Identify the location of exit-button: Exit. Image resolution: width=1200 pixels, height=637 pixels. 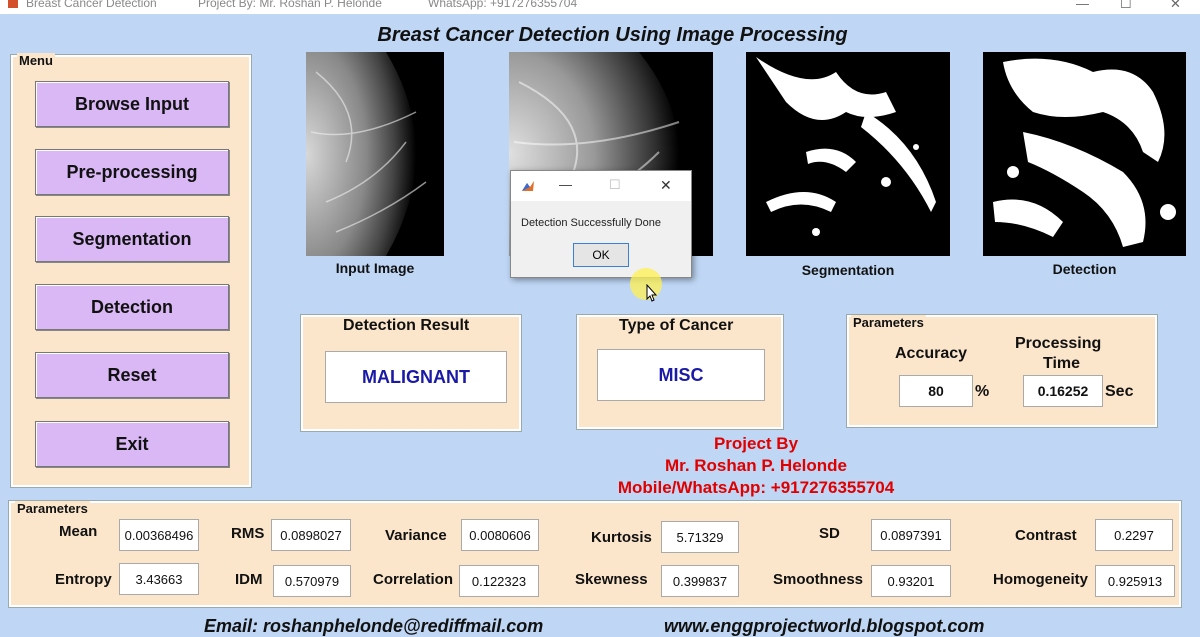
(132, 444).